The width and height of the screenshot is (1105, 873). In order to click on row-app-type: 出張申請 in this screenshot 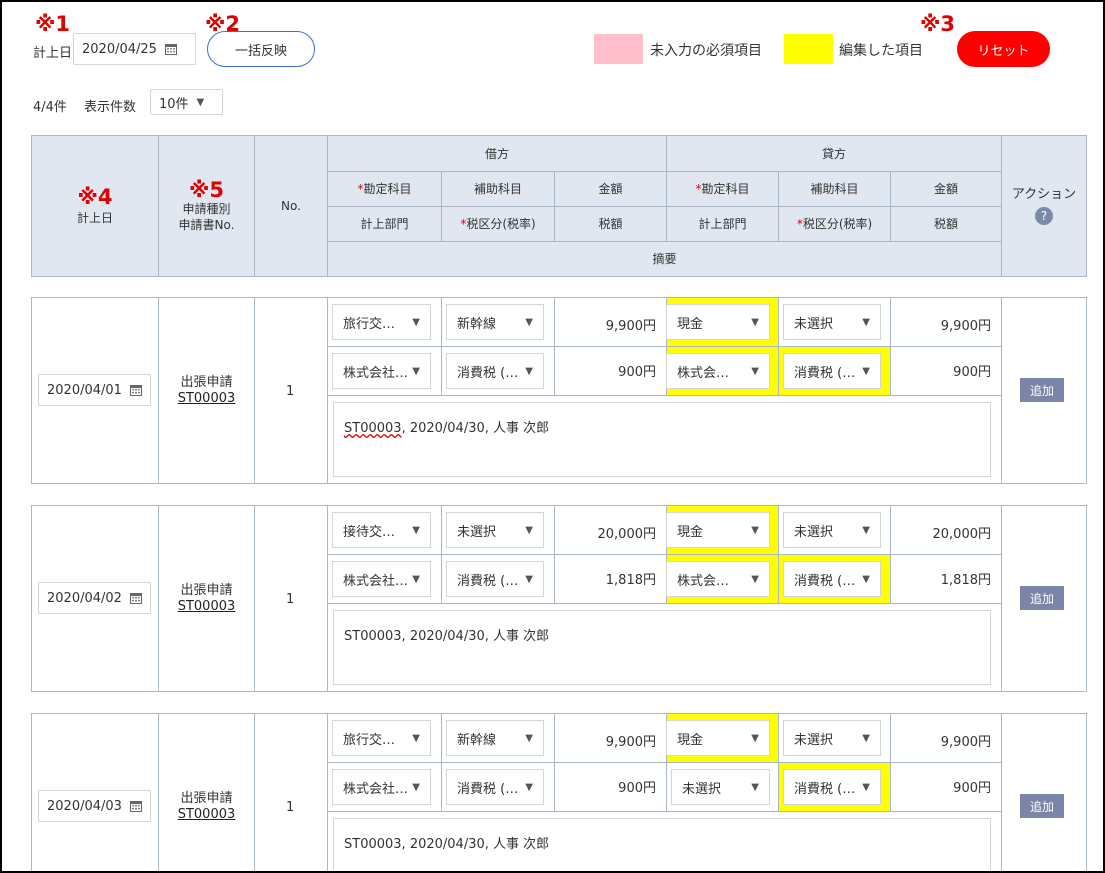, I will do `click(206, 798)`.